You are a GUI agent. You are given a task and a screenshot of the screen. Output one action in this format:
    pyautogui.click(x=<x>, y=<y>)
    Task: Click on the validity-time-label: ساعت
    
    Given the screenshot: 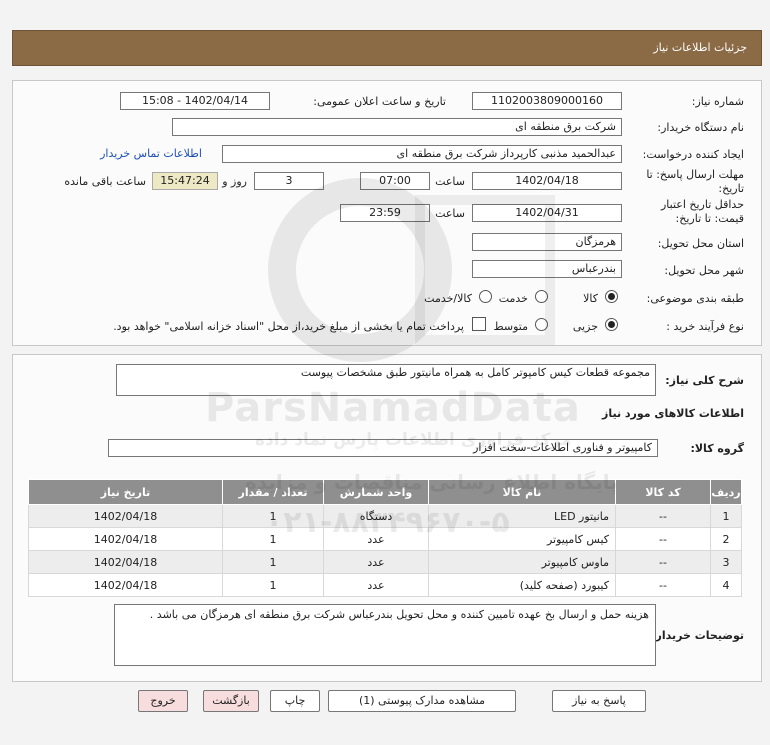 What is the action you would take?
    pyautogui.click(x=450, y=213)
    